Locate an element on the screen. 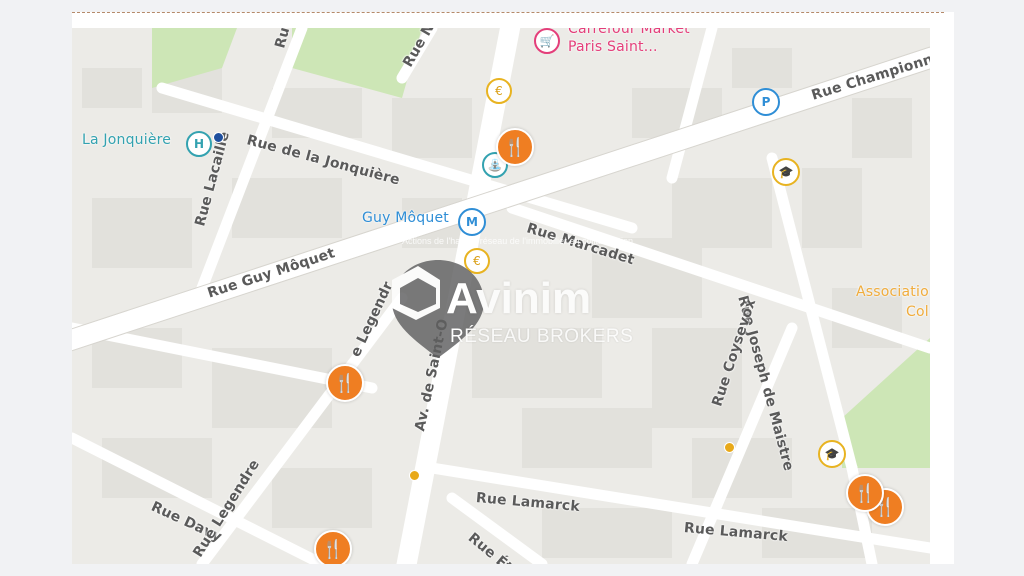 The width and height of the screenshot is (1024, 576). euro-icon: € is located at coordinates (499, 91).